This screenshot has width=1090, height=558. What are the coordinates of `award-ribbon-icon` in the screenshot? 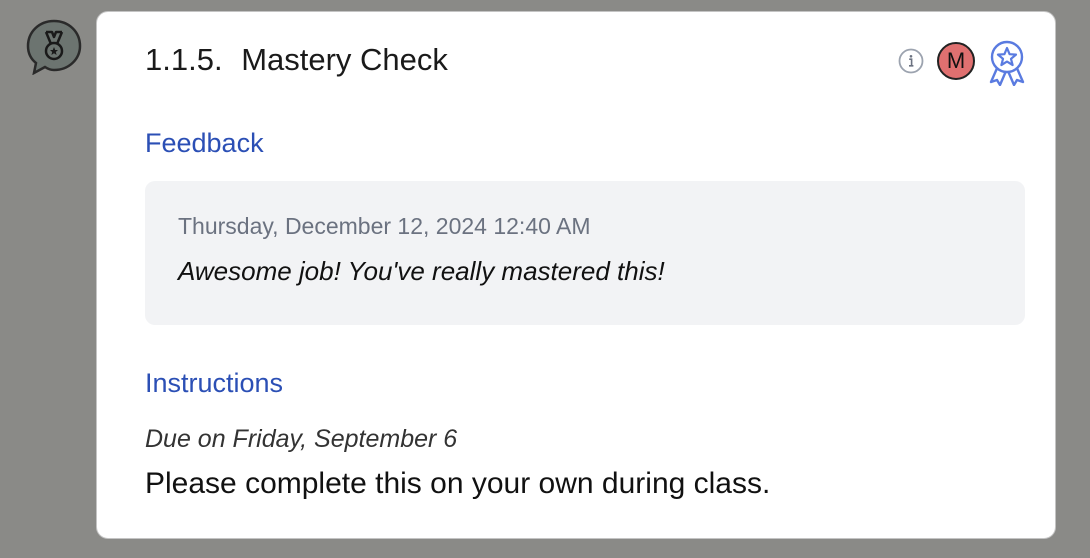 It's located at (1007, 62).